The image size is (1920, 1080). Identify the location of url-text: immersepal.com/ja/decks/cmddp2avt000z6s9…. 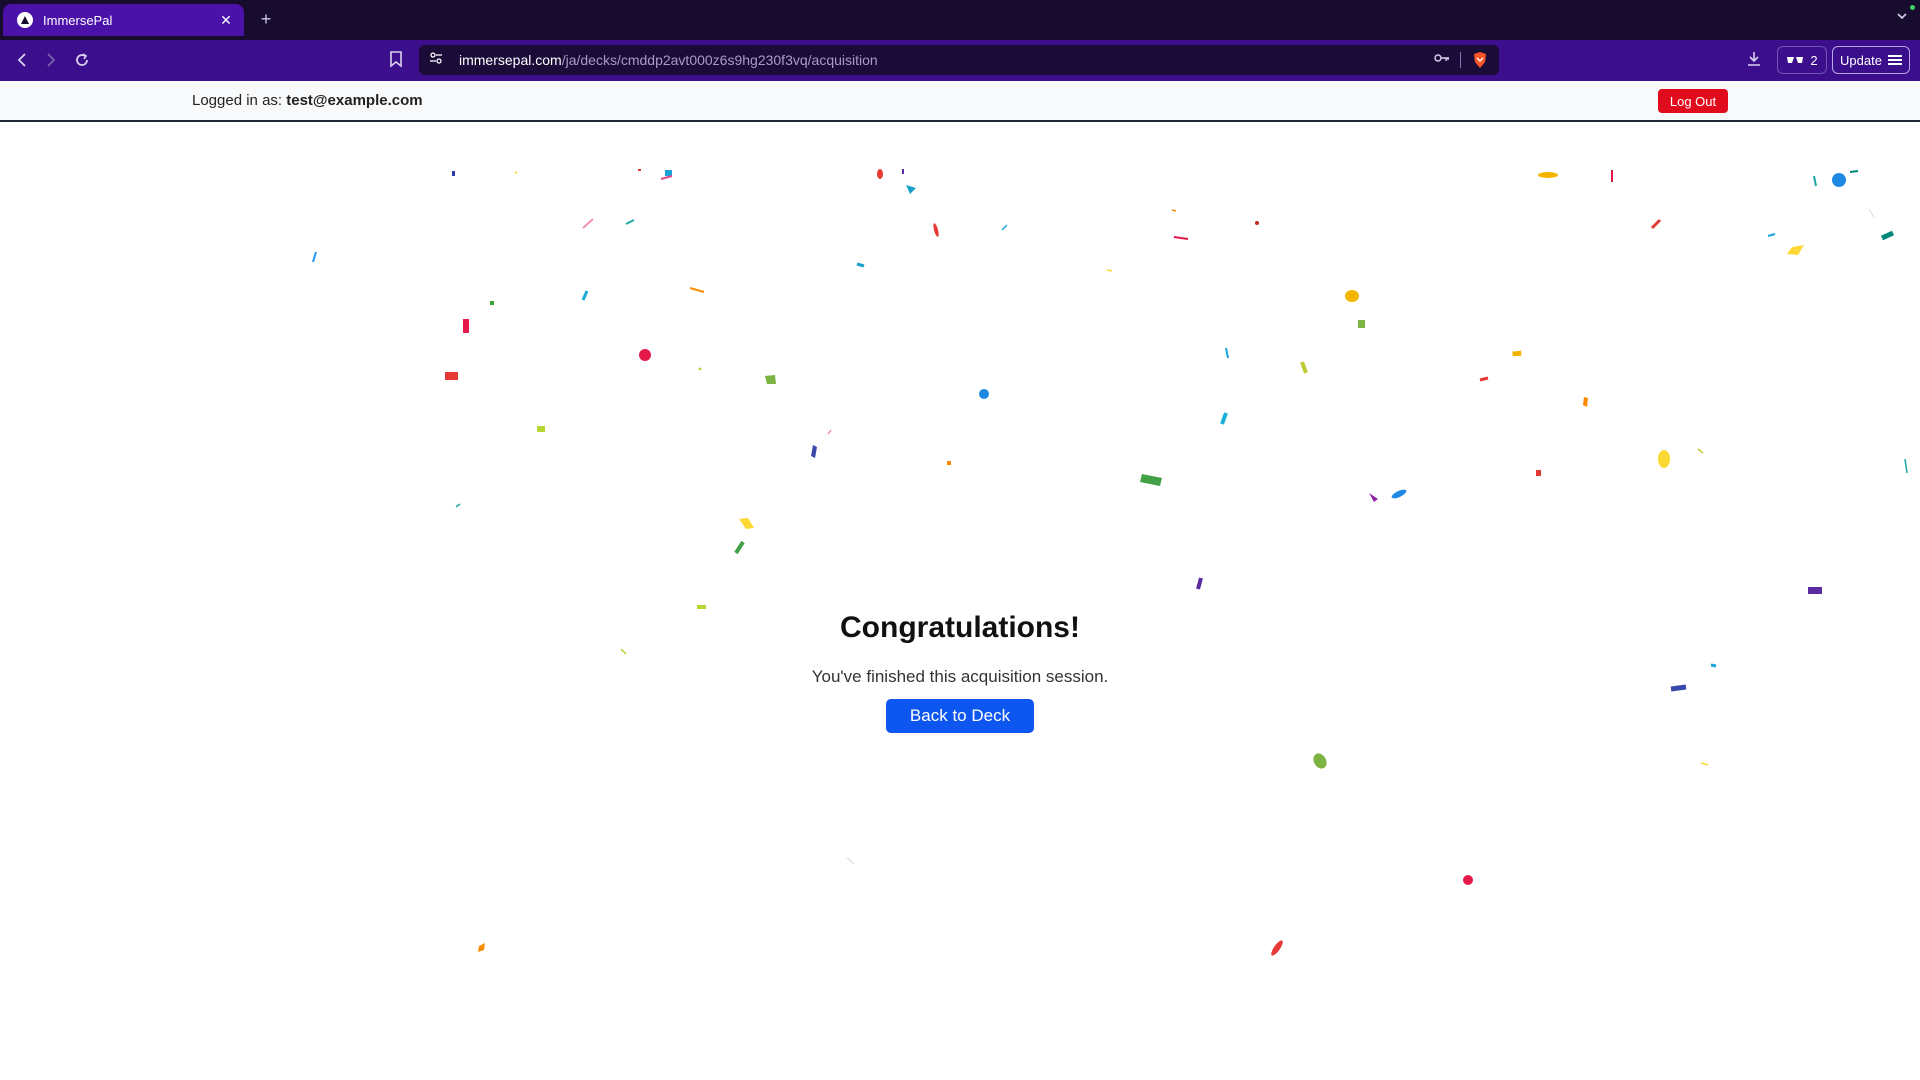
(946, 60).